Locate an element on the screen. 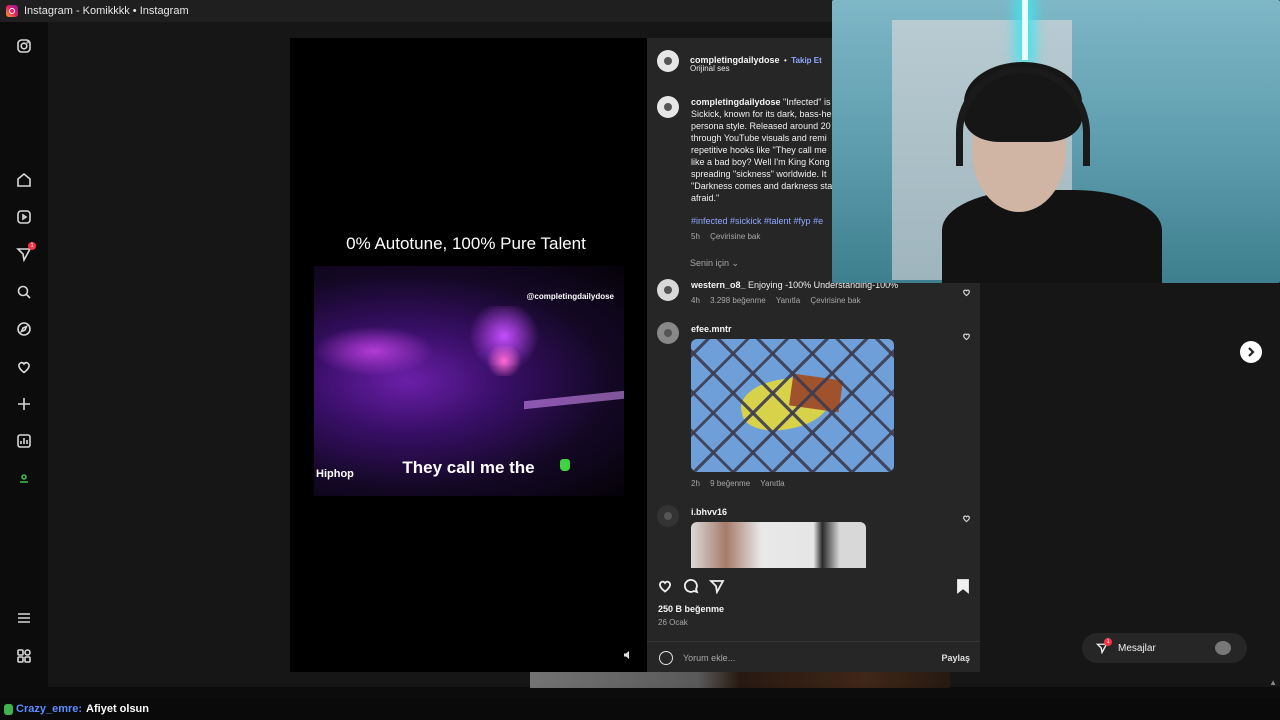 The width and height of the screenshot is (1280, 720). insights-icon is located at coordinates (24, 441).